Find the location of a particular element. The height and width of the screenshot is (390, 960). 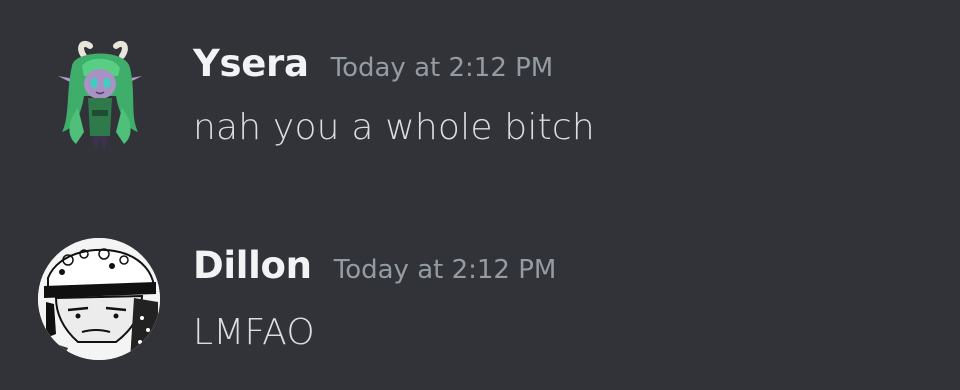

username: Dillon is located at coordinates (252, 265).